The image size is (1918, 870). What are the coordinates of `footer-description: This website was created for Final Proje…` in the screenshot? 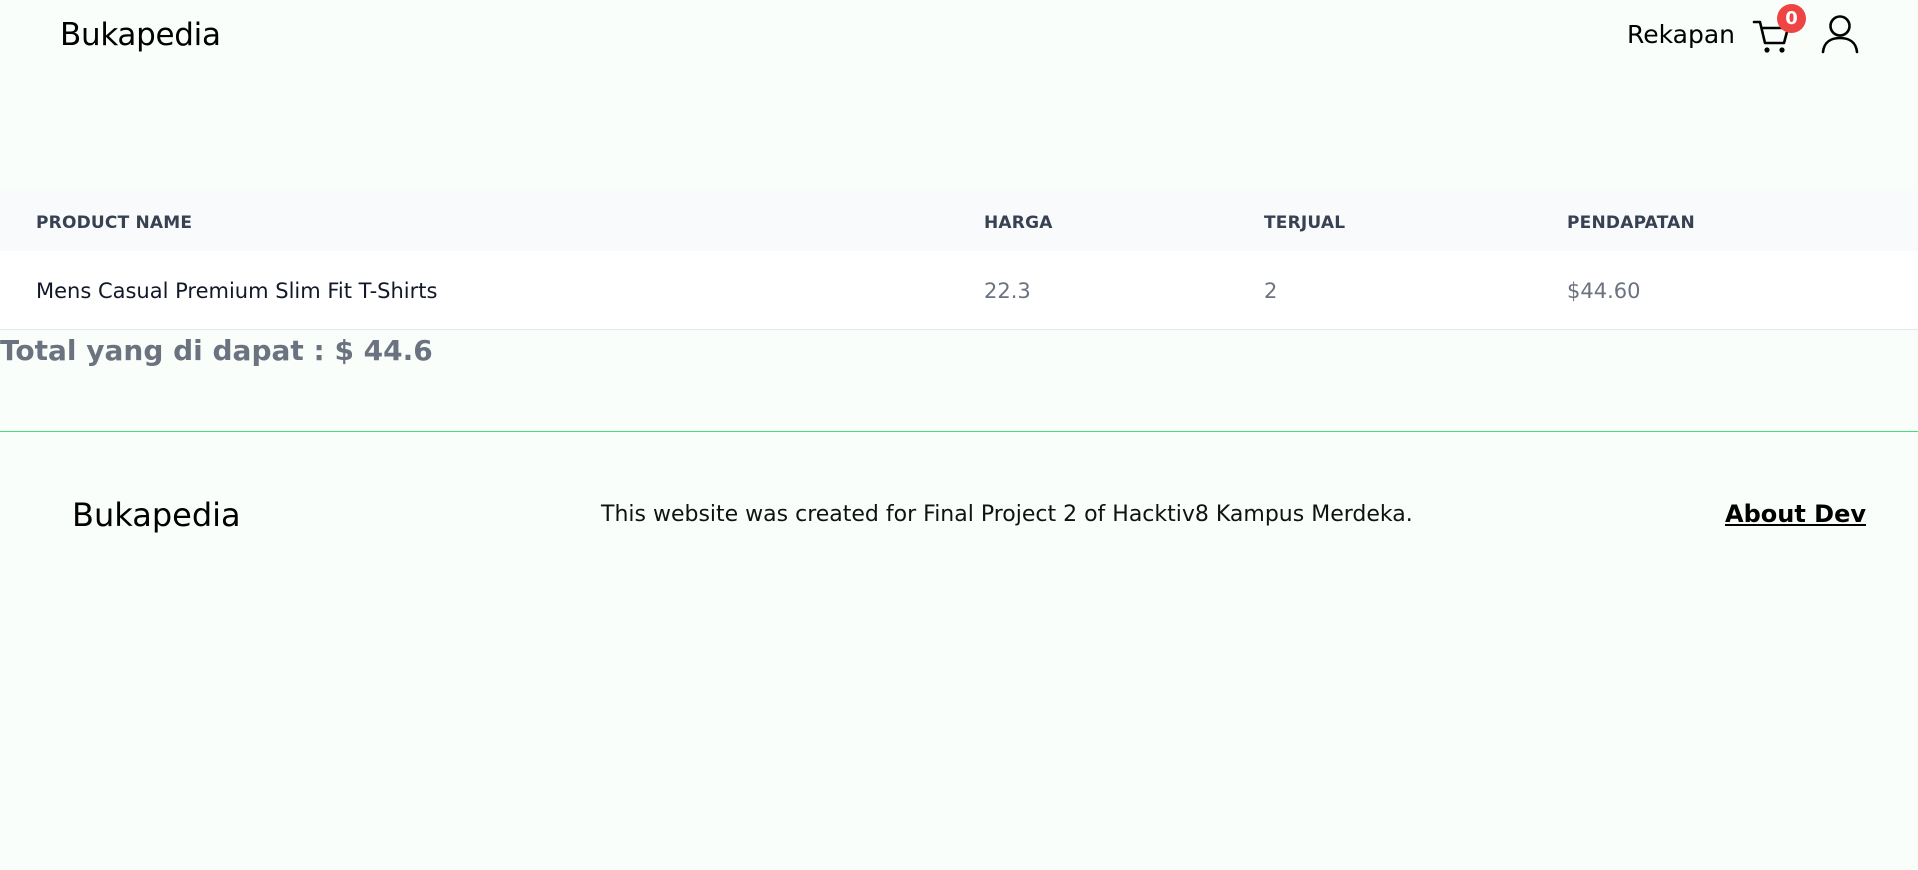 It's located at (1007, 514).